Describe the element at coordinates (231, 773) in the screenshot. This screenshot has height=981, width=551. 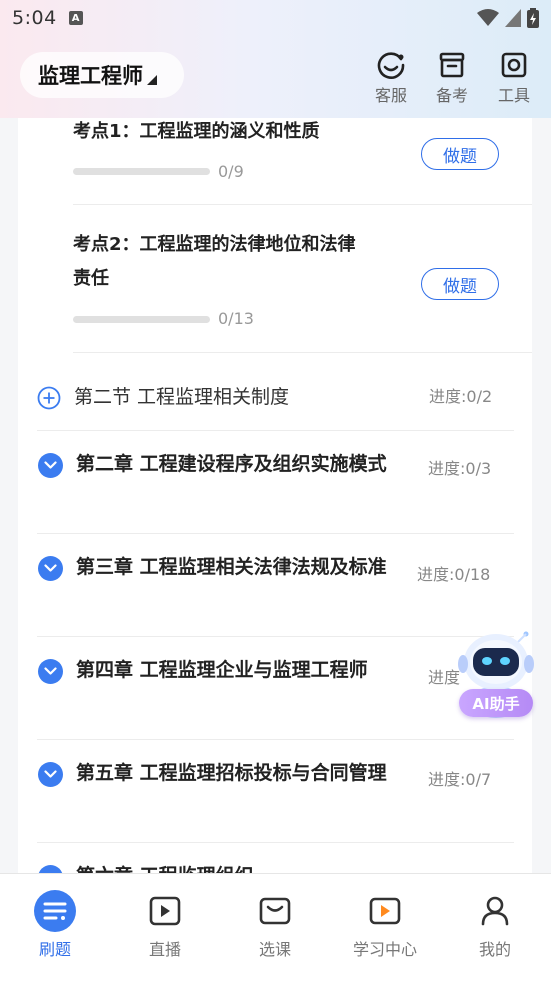
I see `chapter-title: 第五章 工程监理招标投标与合同管理` at that location.